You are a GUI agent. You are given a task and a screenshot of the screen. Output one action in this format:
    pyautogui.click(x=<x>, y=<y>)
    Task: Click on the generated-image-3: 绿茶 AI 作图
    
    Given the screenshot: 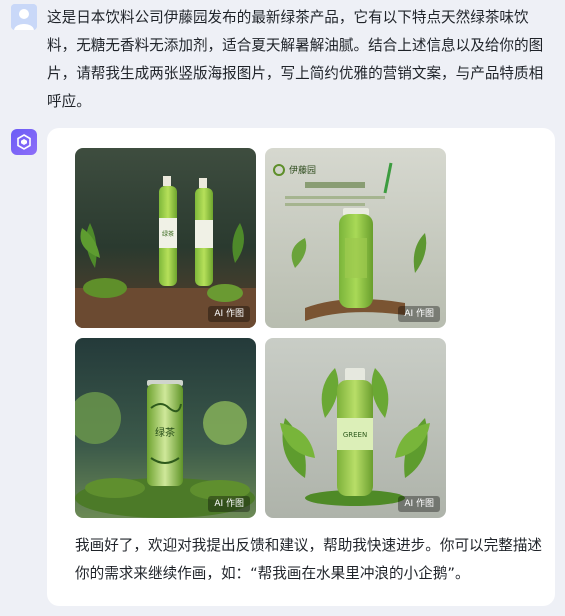 What is the action you would take?
    pyautogui.click(x=165, y=428)
    